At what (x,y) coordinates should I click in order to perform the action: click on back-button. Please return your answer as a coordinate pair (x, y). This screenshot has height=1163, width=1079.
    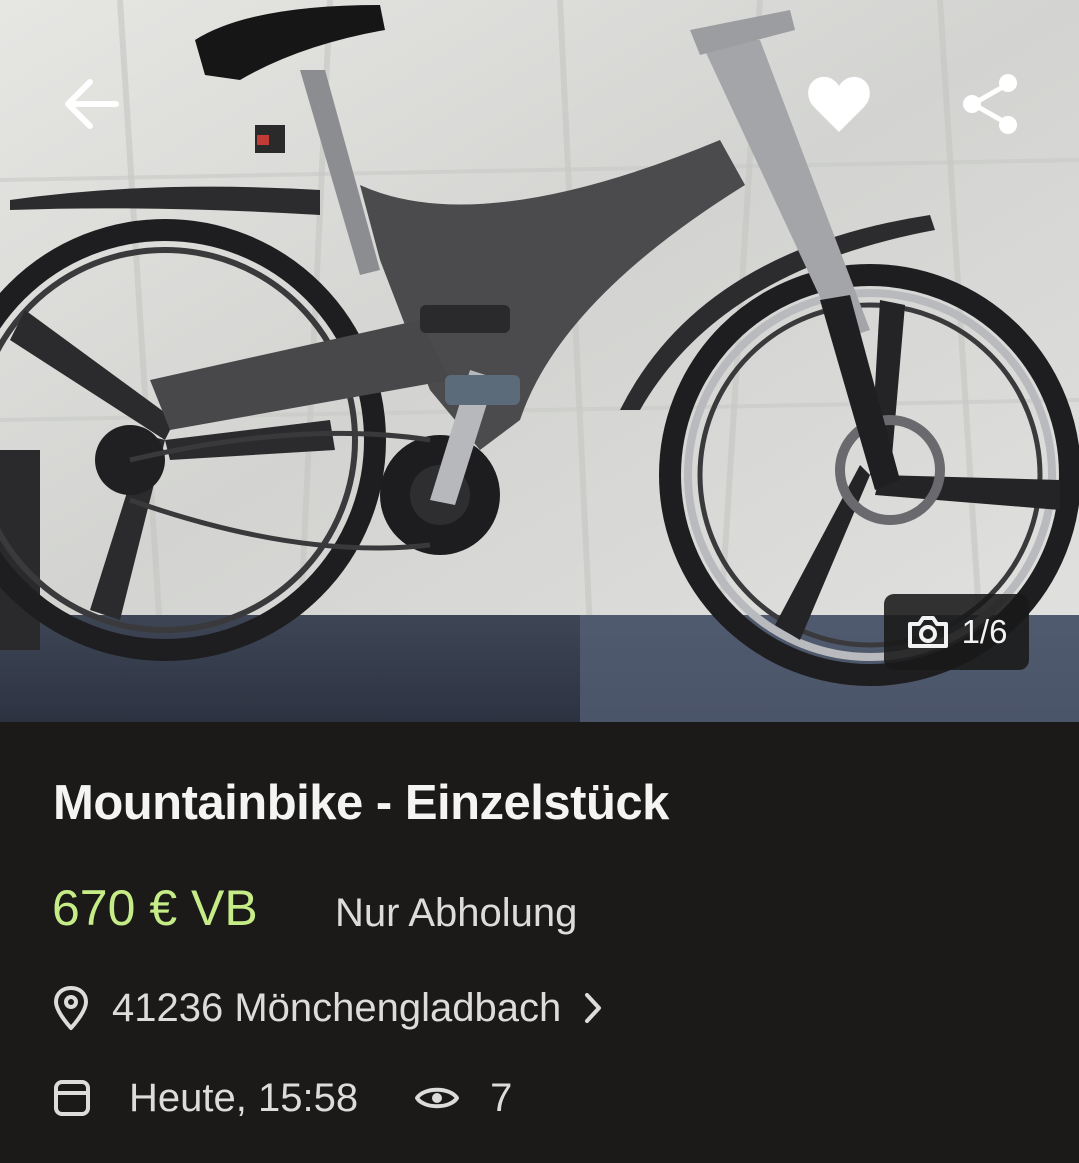
    Looking at the image, I should click on (91, 104).